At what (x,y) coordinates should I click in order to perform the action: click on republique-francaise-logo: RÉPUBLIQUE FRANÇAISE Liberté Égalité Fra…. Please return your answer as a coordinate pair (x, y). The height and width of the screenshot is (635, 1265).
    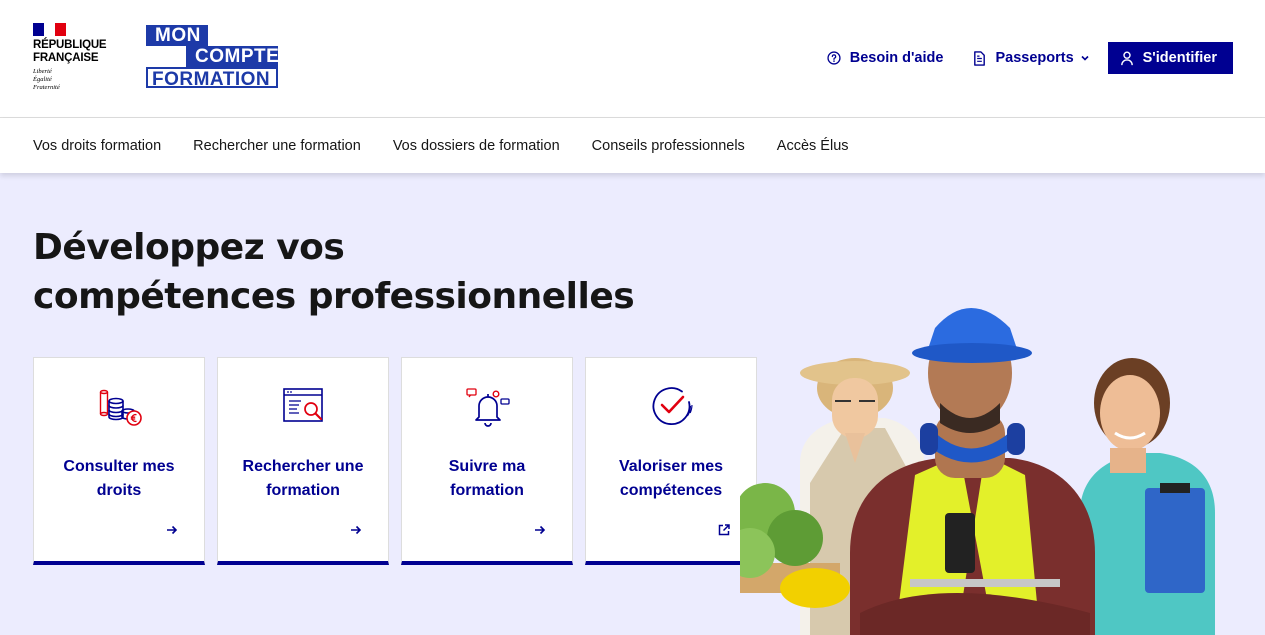
    Looking at the image, I should click on (78, 57).